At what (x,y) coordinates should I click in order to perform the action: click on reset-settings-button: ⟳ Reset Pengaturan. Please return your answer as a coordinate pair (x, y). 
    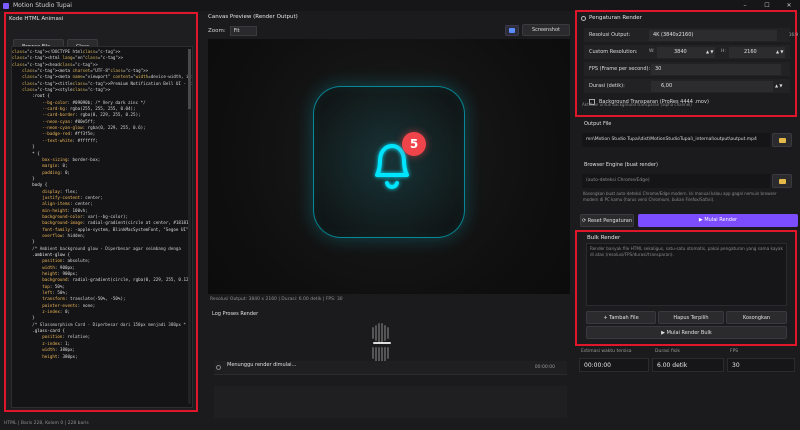
    Looking at the image, I should click on (607, 220).